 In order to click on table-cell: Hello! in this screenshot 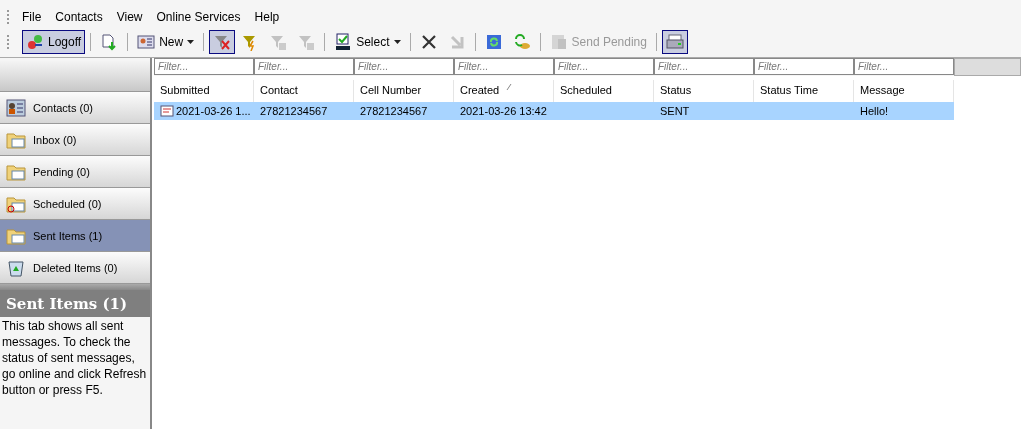, I will do `click(874, 111)`.